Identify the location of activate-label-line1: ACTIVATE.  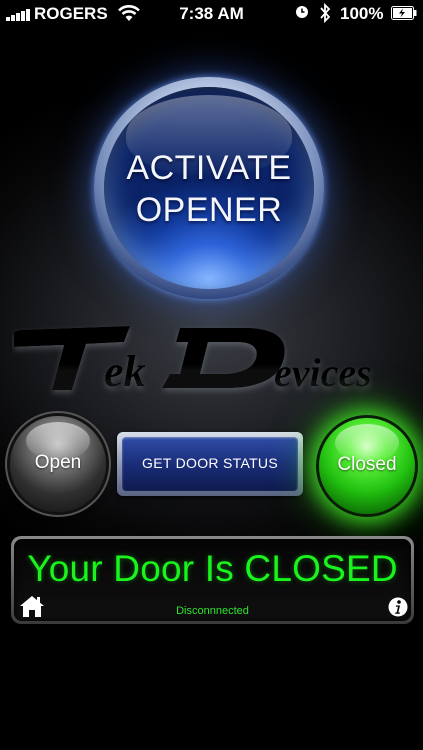
(209, 168).